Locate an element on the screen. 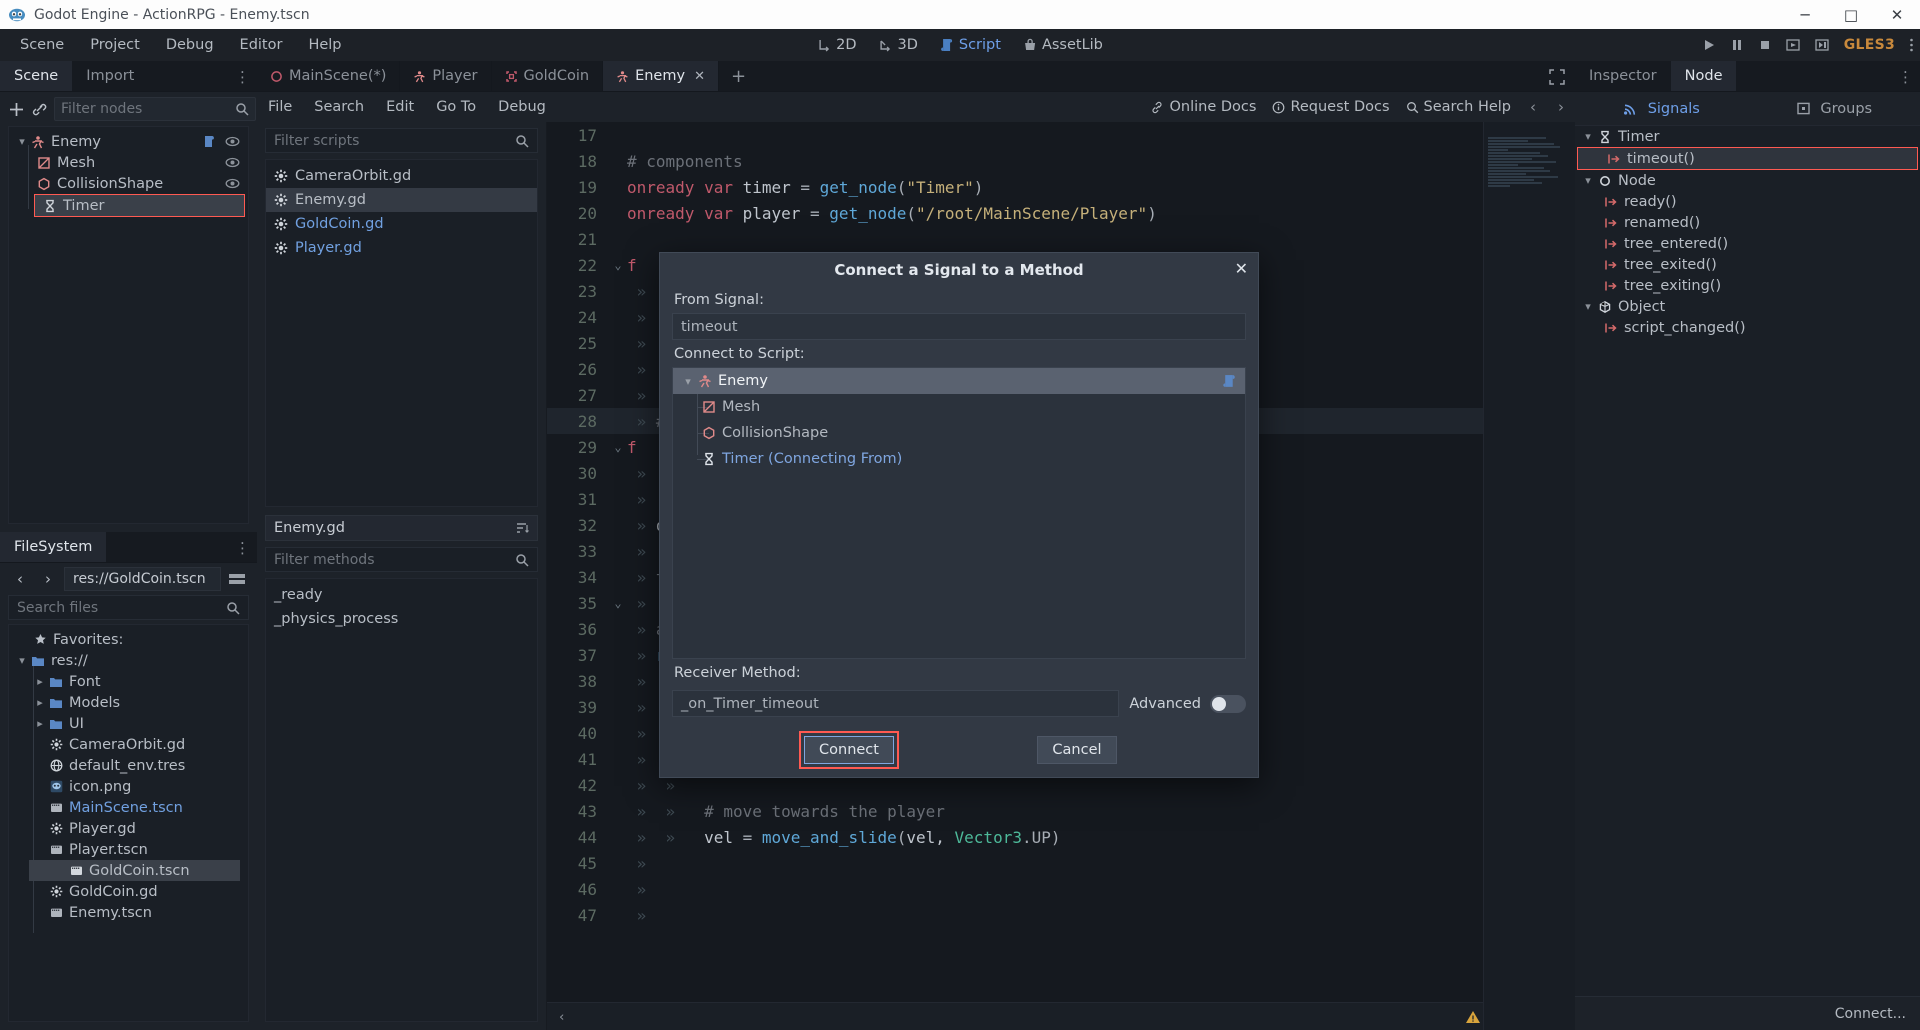 The image size is (1920, 1030). request-docs-button: Request Docs is located at coordinates (1331, 107).